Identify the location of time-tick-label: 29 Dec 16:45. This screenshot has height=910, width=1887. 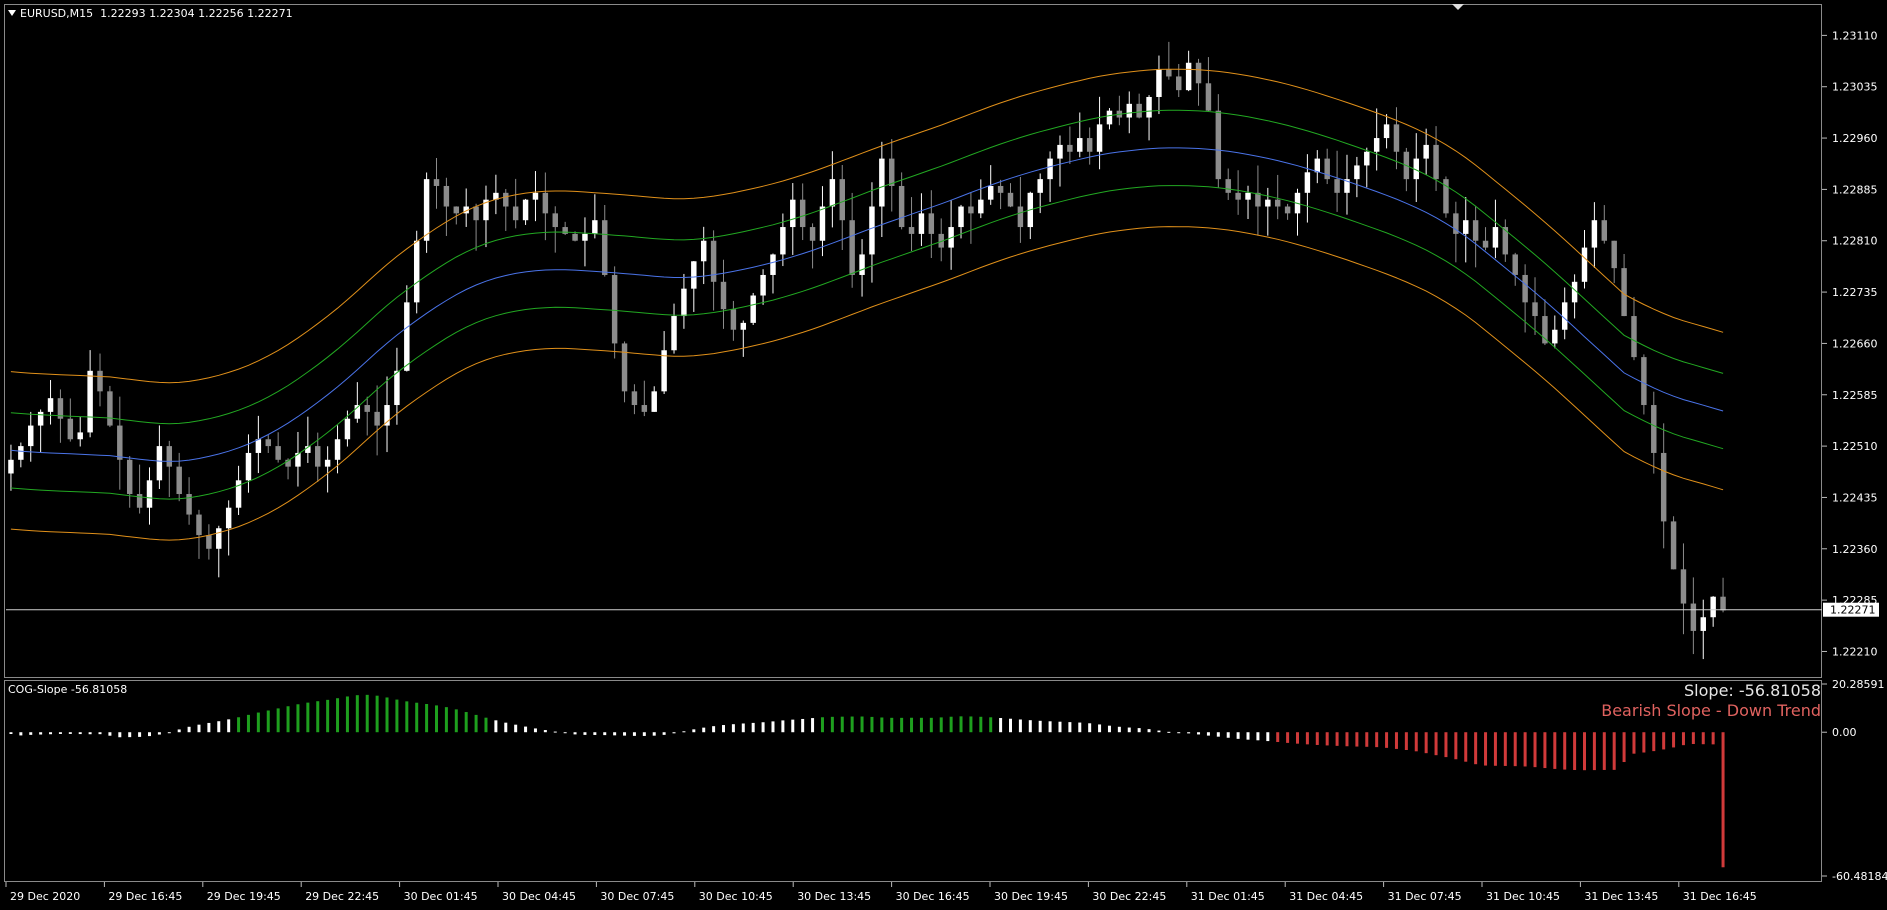
(145, 896).